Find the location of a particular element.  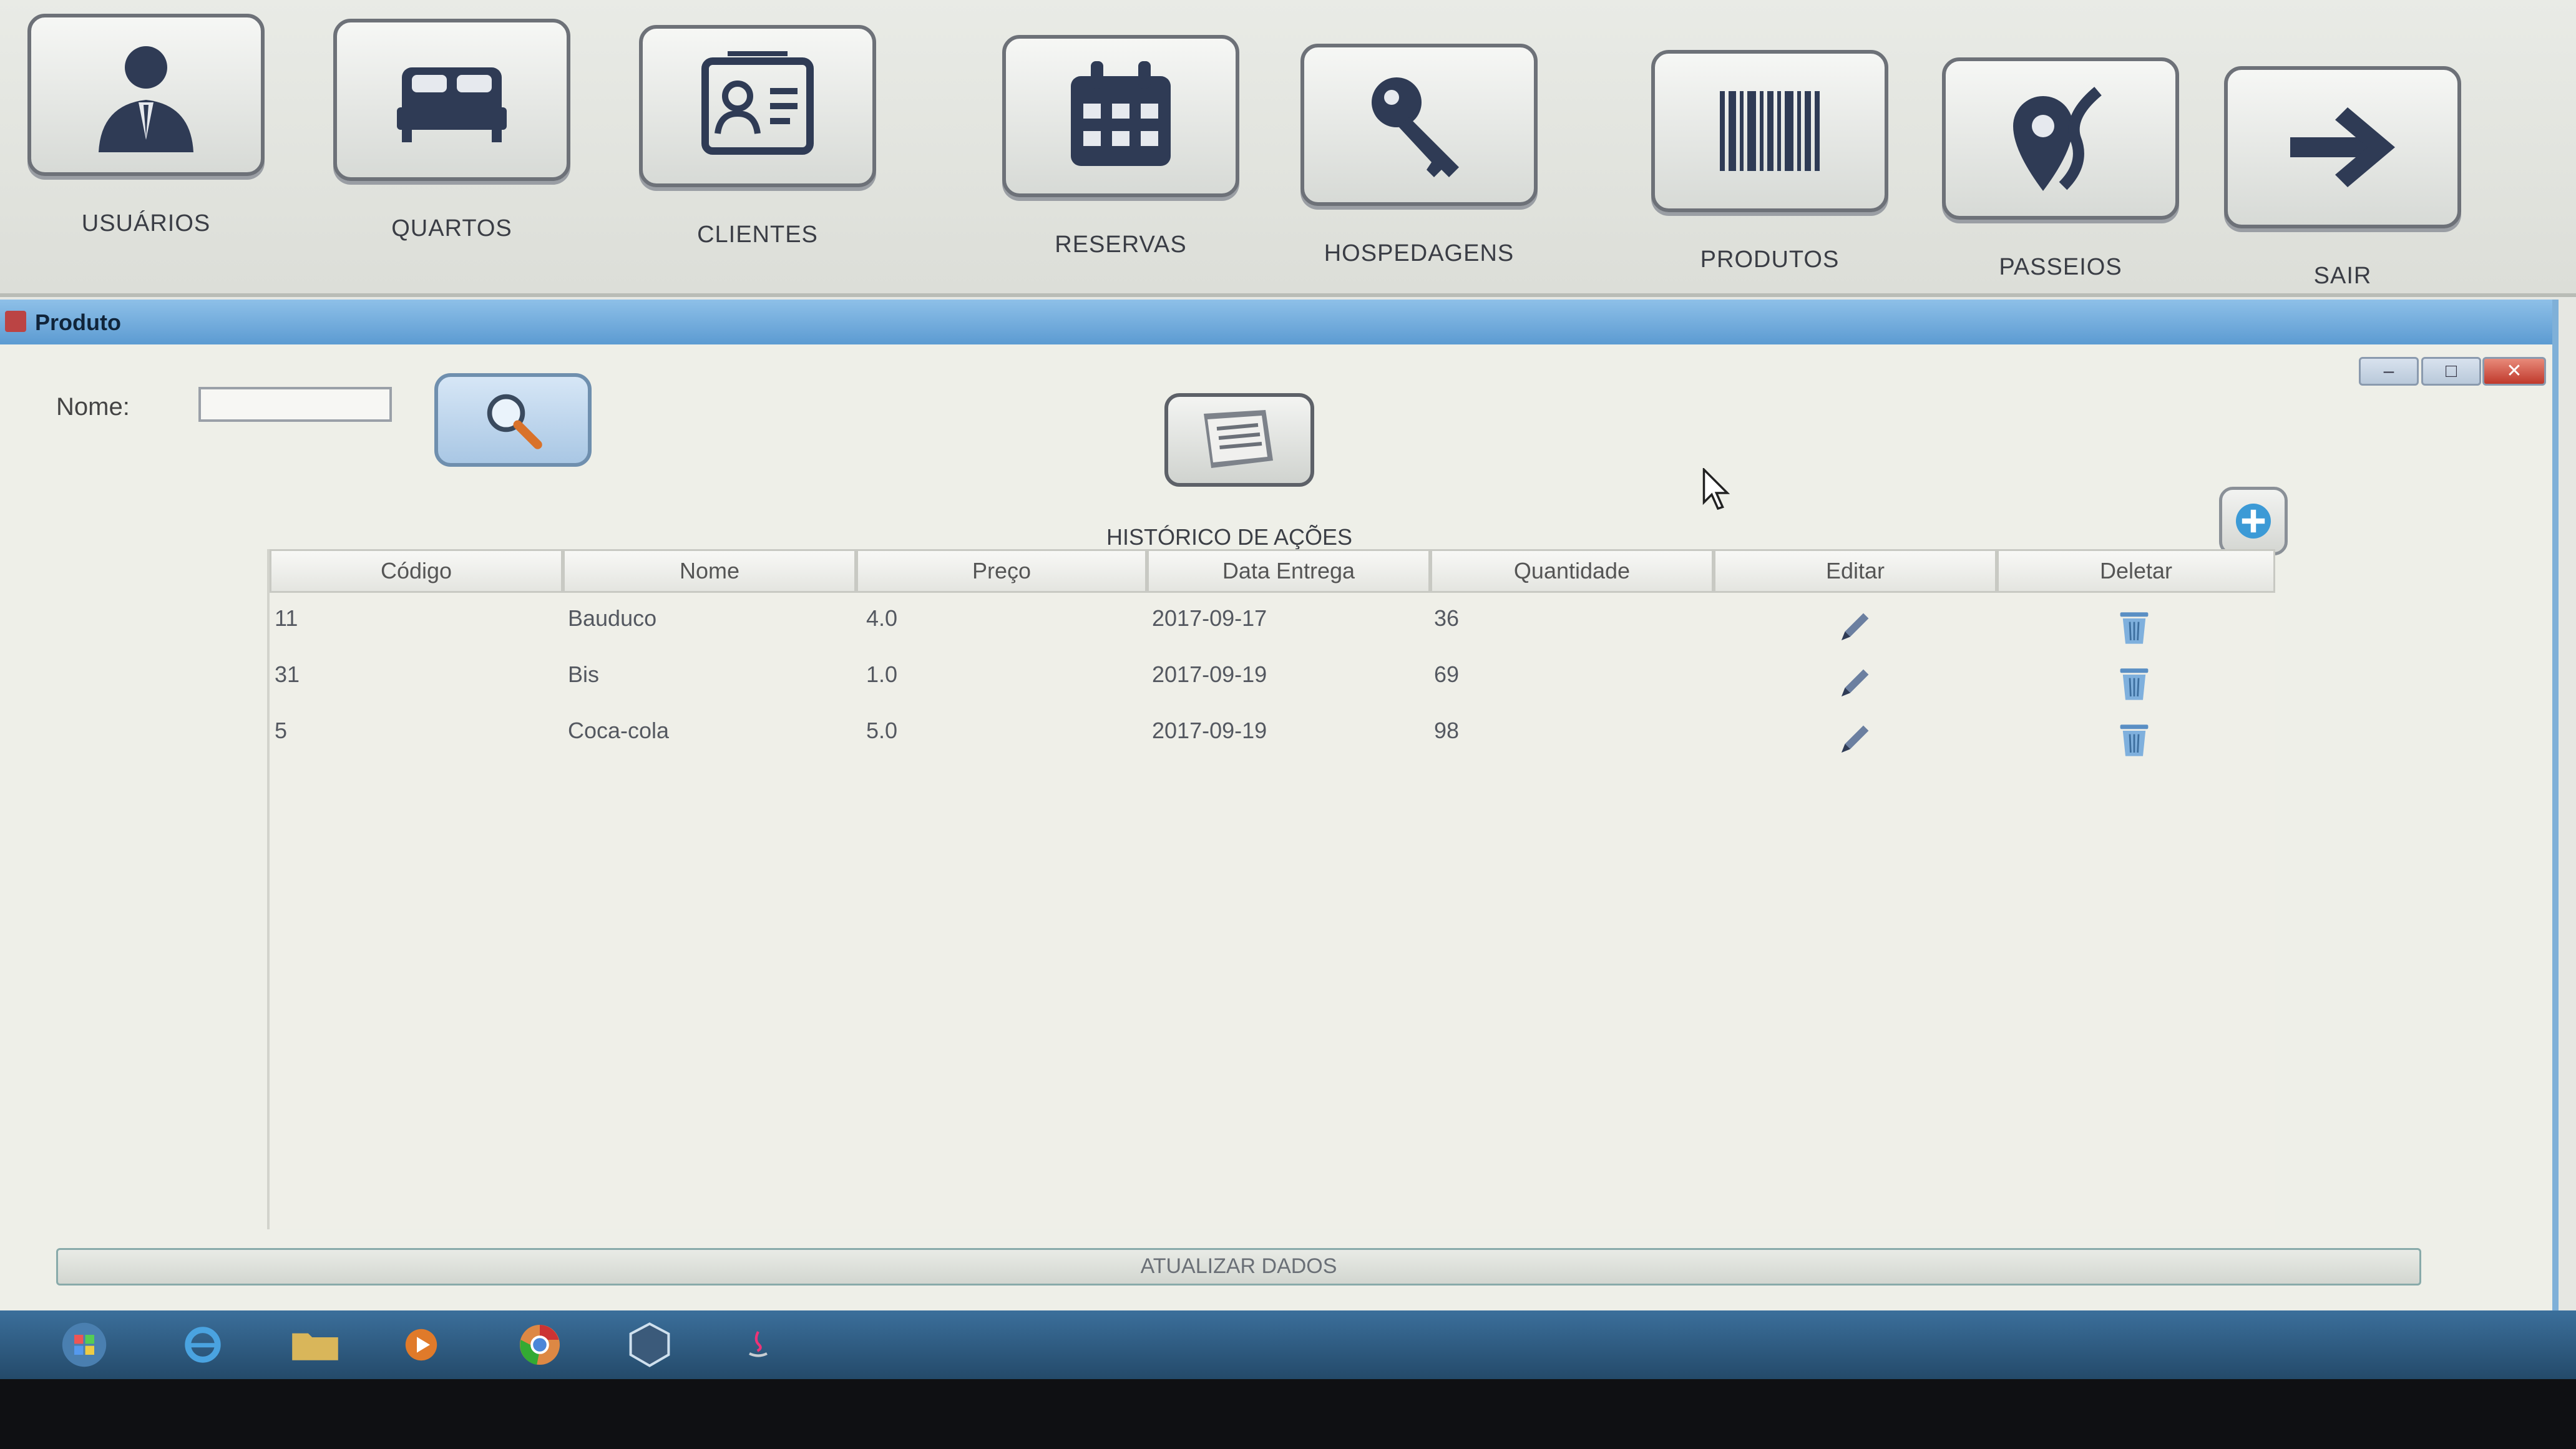

taskbar-ie is located at coordinates (203, 1345).